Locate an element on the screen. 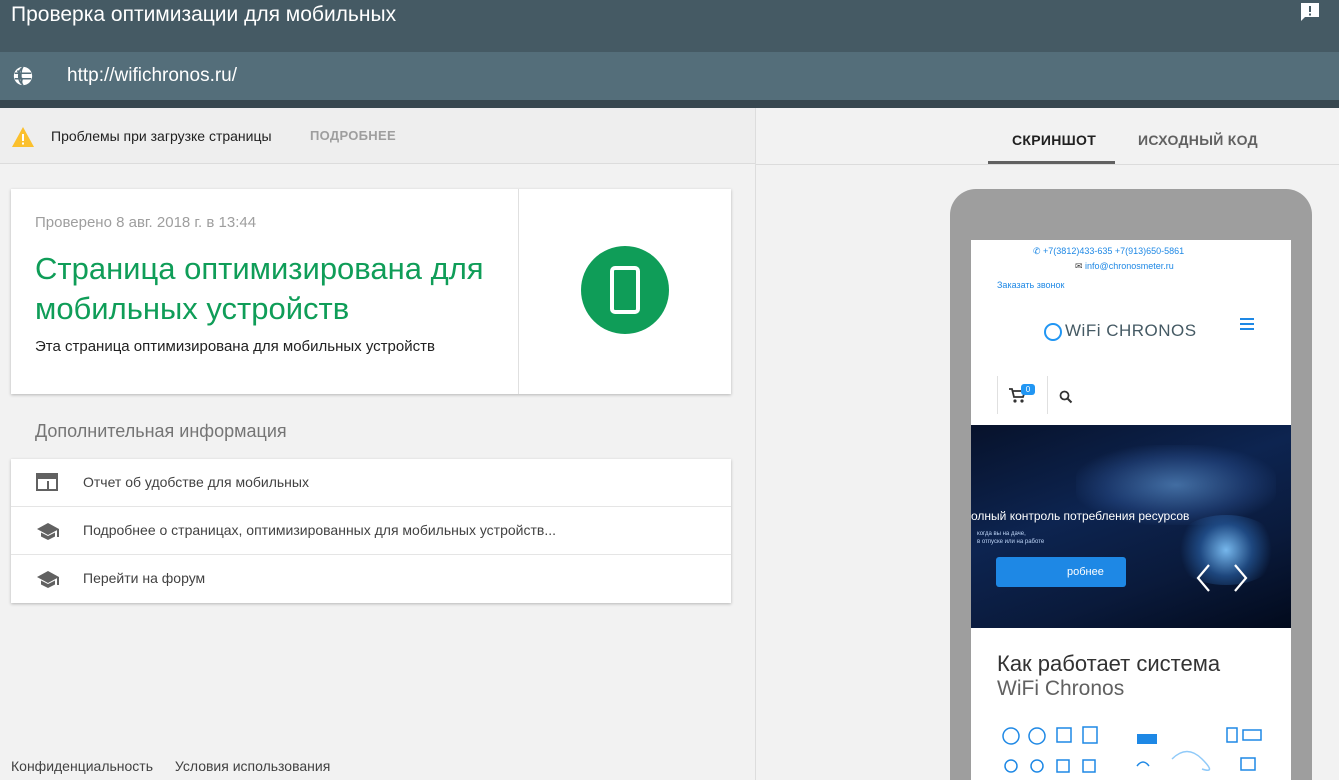 The height and width of the screenshot is (780, 1339). link-label: Перейти на форум is located at coordinates (144, 578).